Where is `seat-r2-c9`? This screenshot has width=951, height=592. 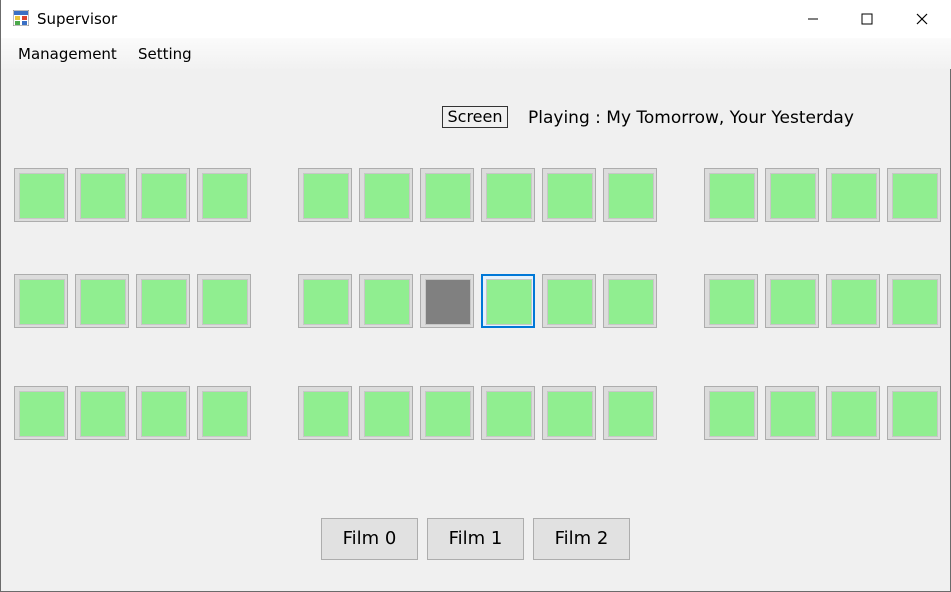 seat-r2-c9 is located at coordinates (569, 301).